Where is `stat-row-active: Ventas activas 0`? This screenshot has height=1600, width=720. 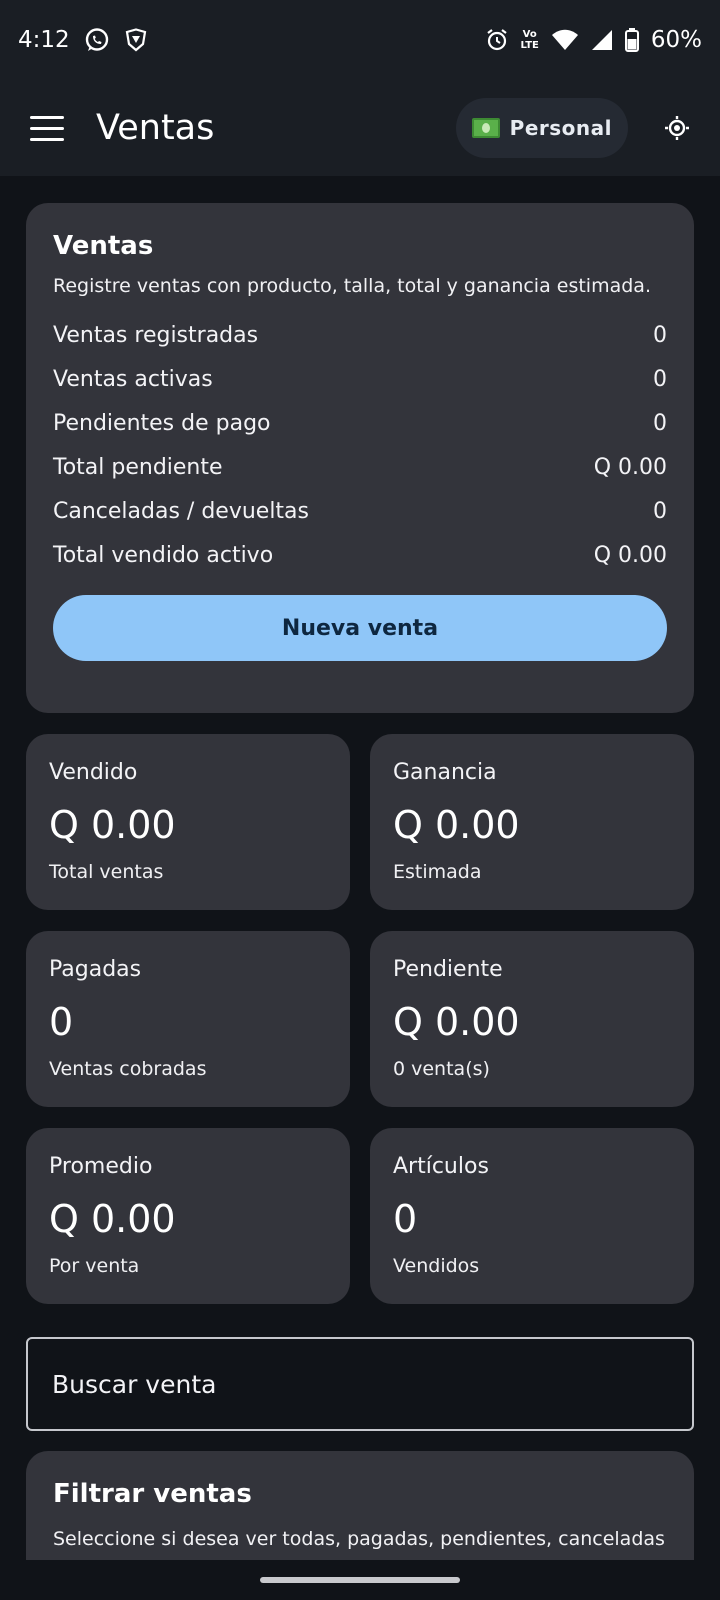
stat-row-active: Ventas activas 0 is located at coordinates (360, 379).